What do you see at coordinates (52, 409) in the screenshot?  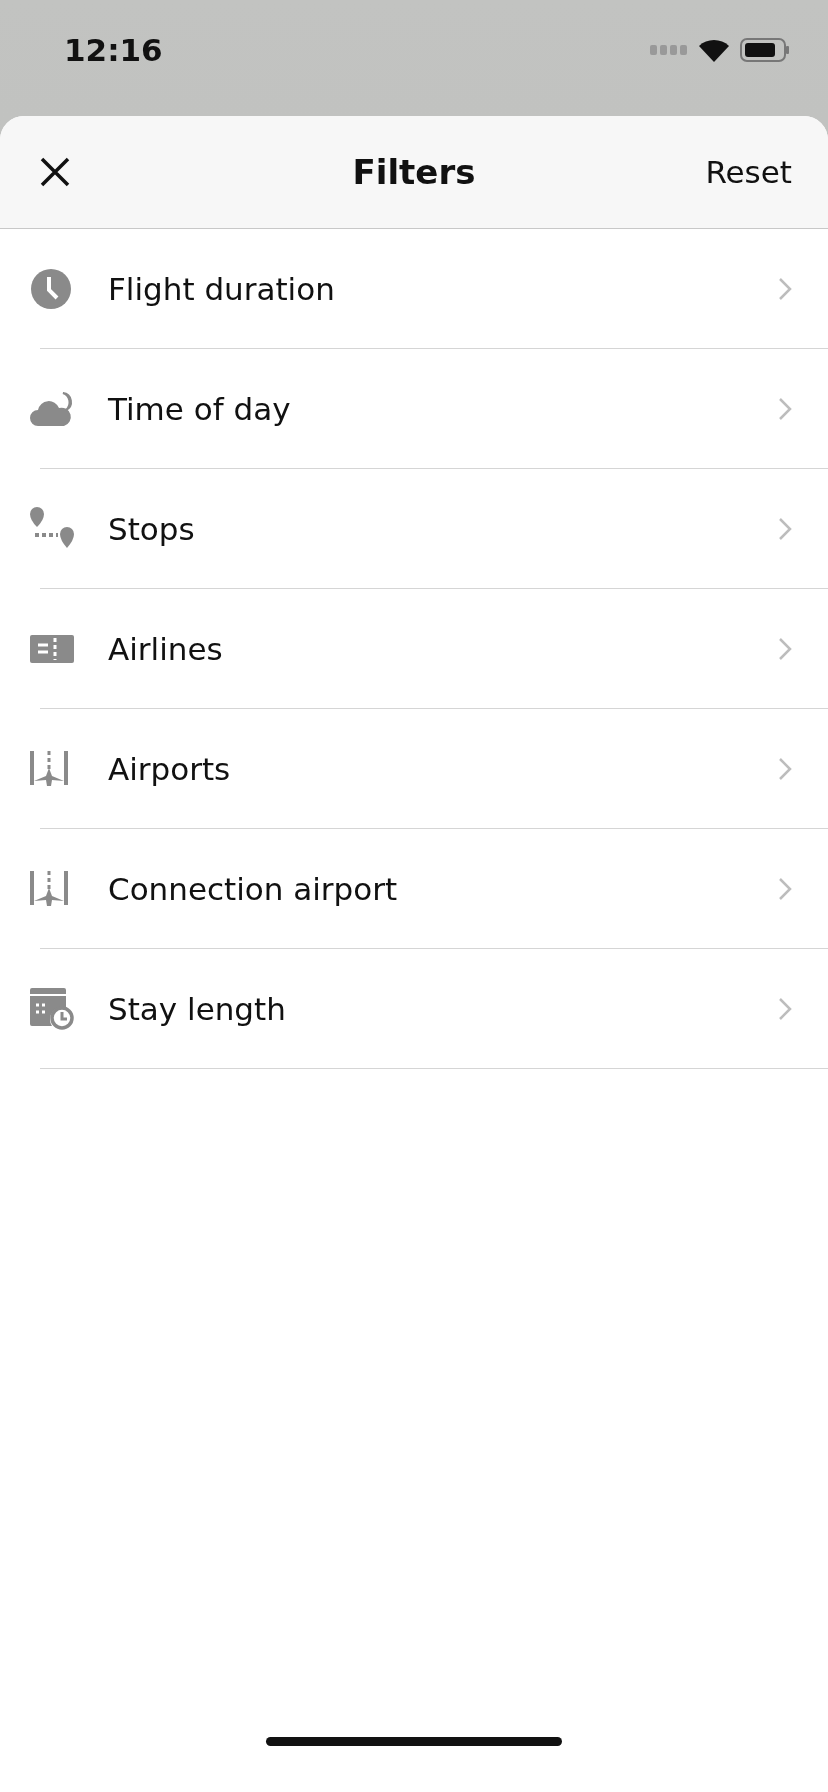 I see `cloud-moon-icon` at bounding box center [52, 409].